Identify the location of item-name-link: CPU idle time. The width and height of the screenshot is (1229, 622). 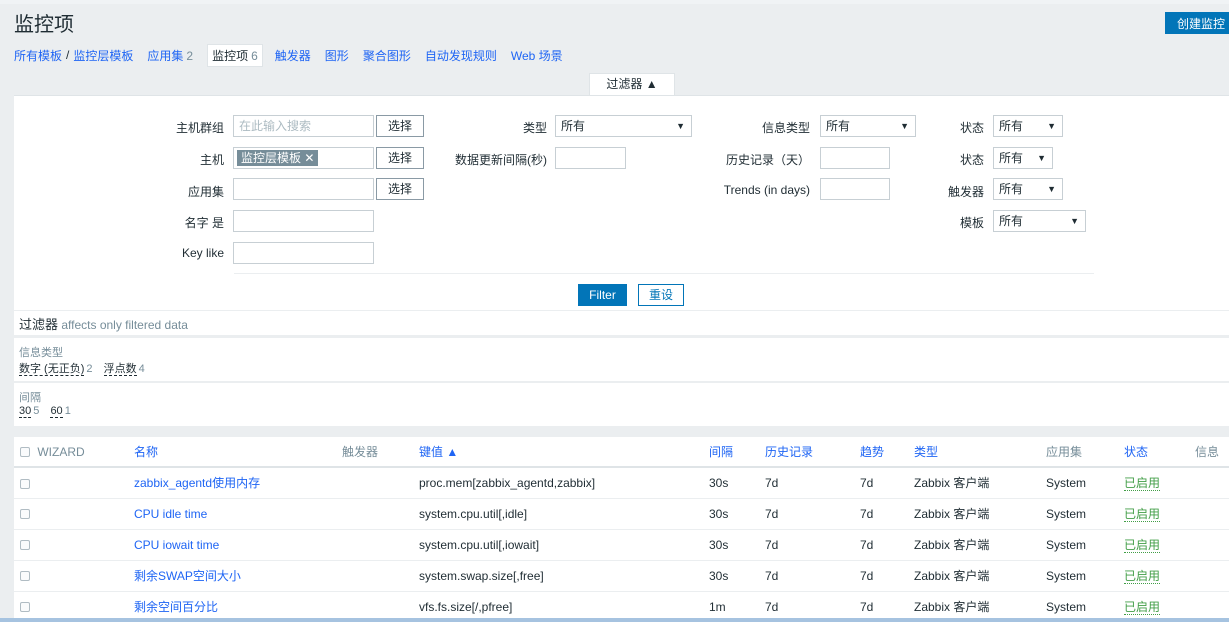
(170, 514).